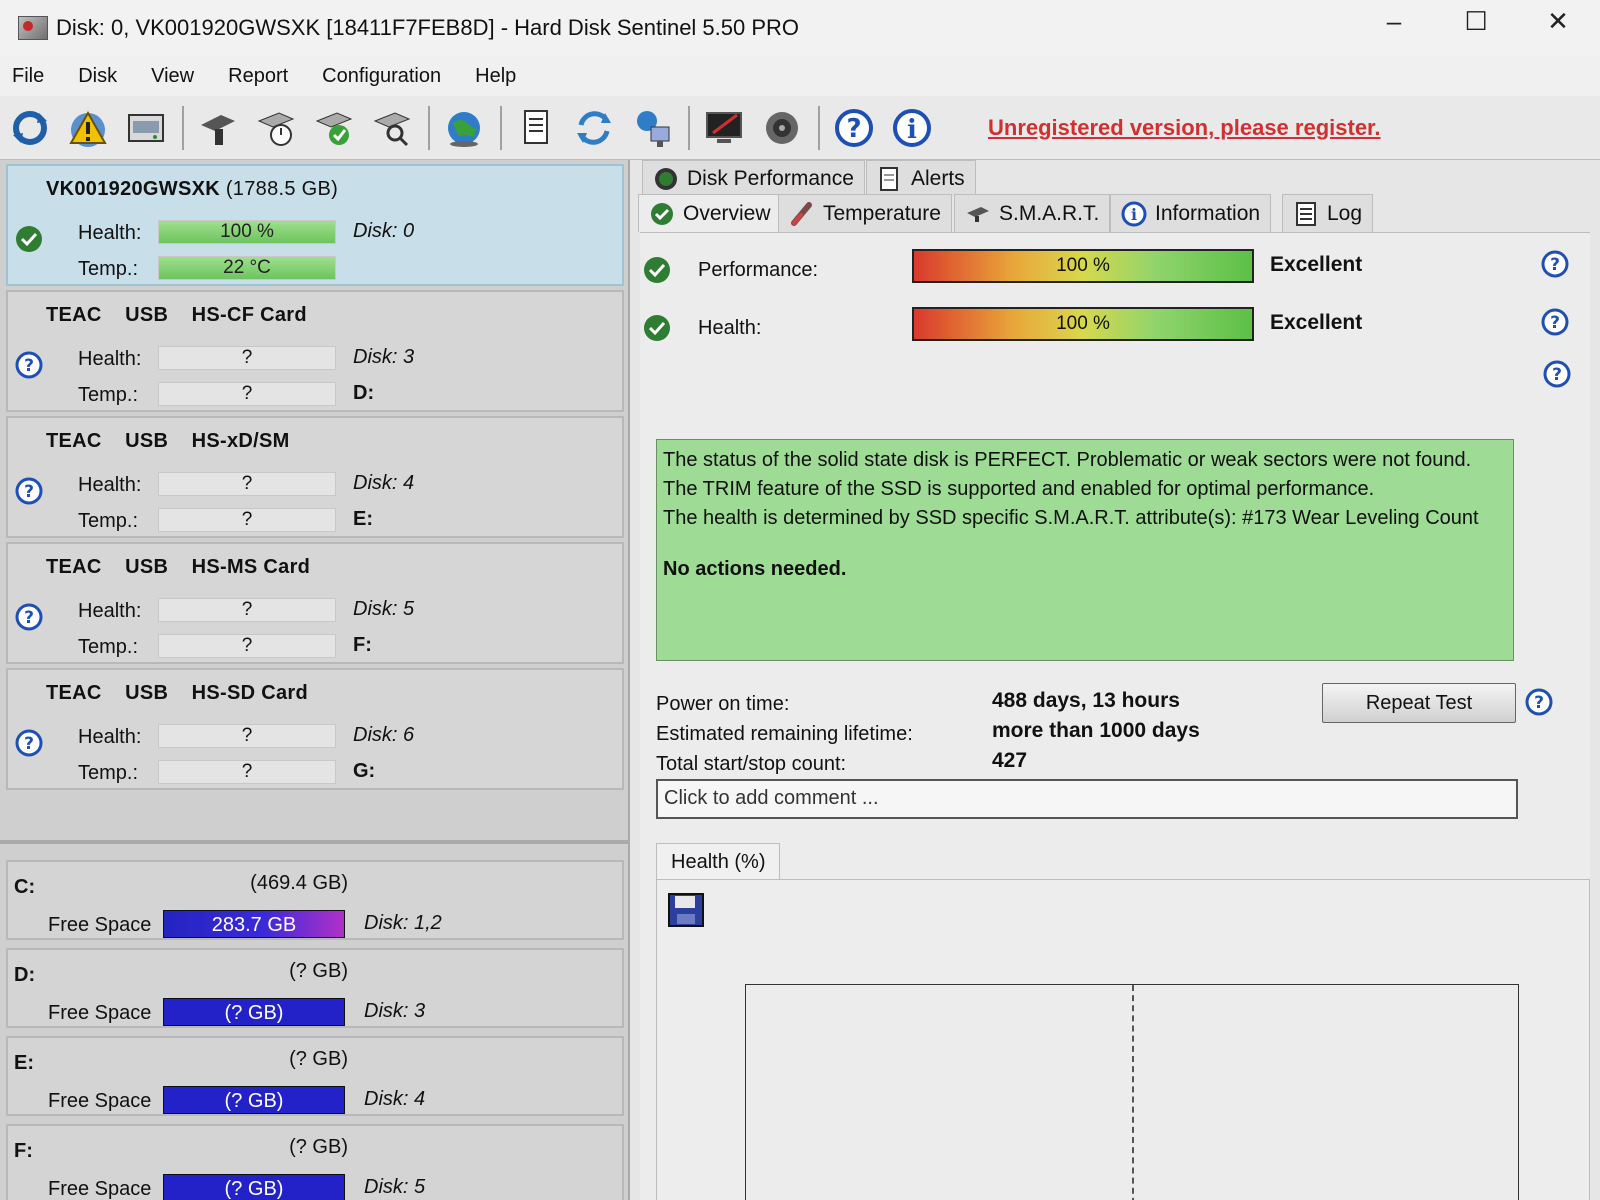 The height and width of the screenshot is (1200, 1600). What do you see at coordinates (315, 1162) in the screenshot?
I see `volume-card: F: (? GB) Free Space (? GB) Disk: 5` at bounding box center [315, 1162].